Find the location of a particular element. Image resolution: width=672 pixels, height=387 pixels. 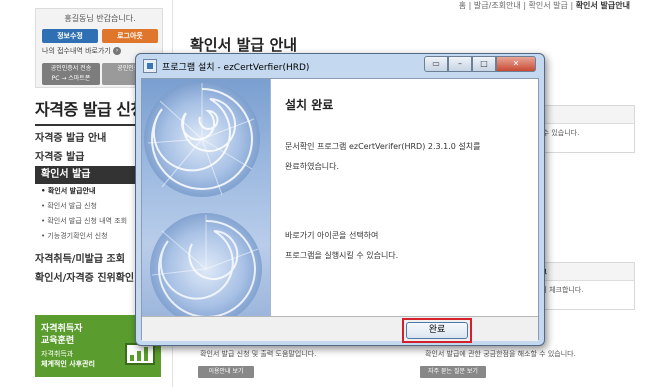

dialog-title: 프로그램 설치 - ezCertVerfier(HRD) is located at coordinates (235, 66).